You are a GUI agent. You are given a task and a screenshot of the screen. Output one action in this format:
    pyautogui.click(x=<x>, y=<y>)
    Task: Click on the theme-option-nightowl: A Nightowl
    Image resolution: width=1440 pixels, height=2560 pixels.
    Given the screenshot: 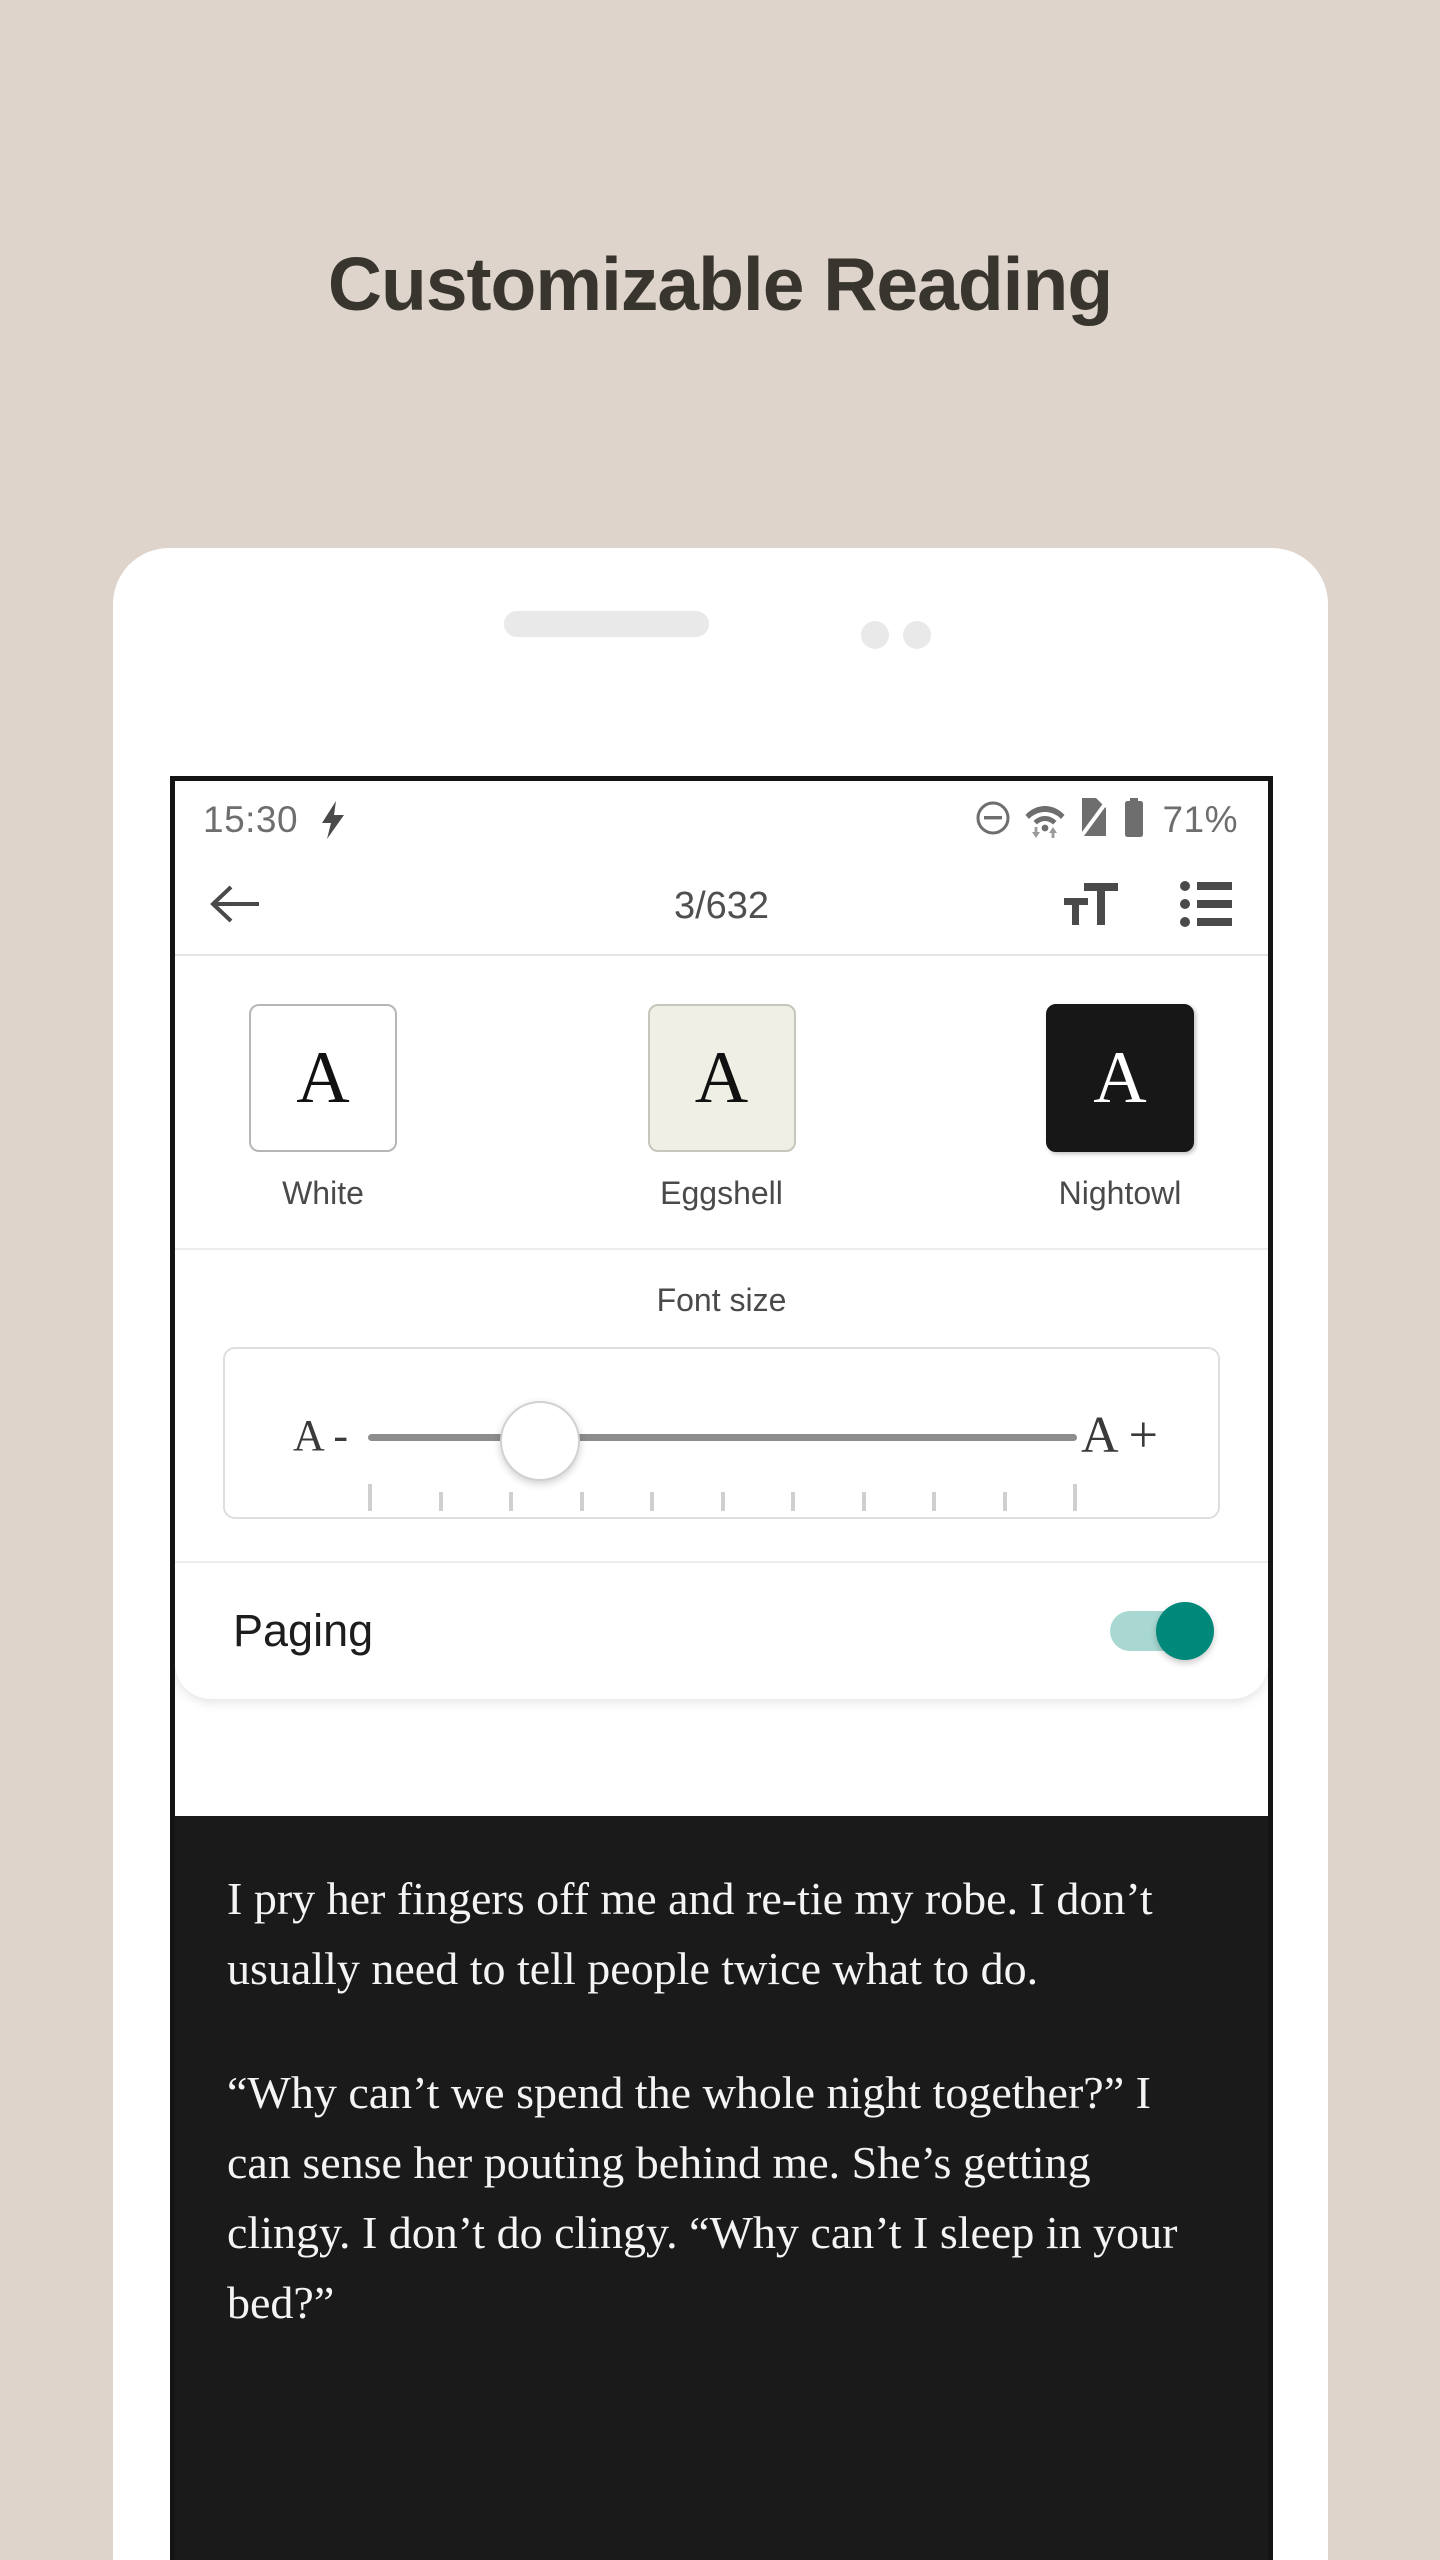 What is the action you would take?
    pyautogui.click(x=1120, y=1108)
    